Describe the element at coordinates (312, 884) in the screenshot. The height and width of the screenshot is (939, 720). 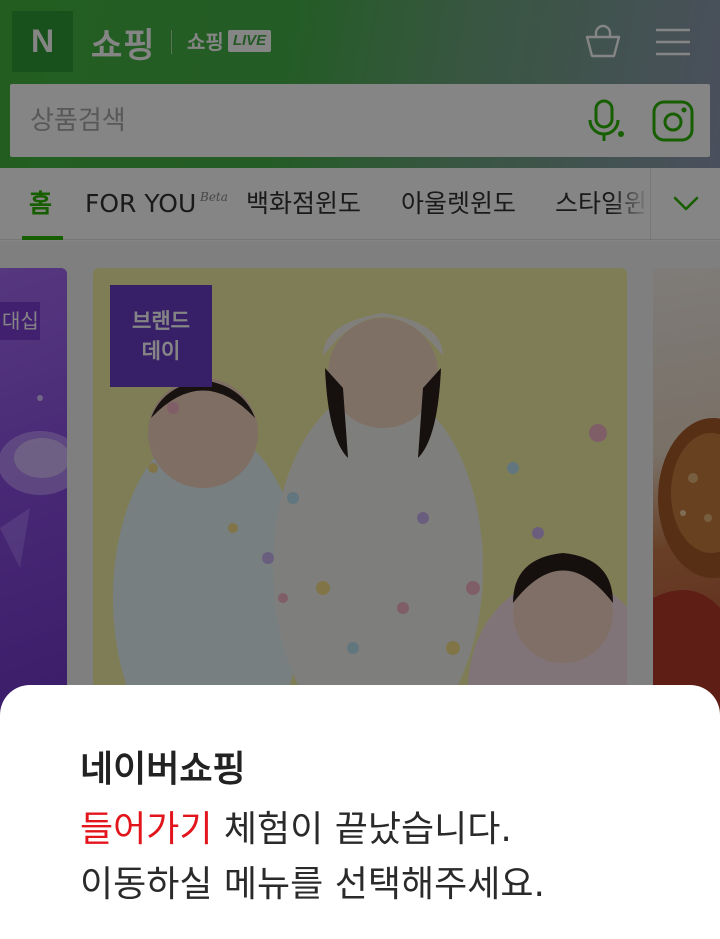
I see `sheet-message-line2: 이동하실 메뉴를 선택해주세요.` at that location.